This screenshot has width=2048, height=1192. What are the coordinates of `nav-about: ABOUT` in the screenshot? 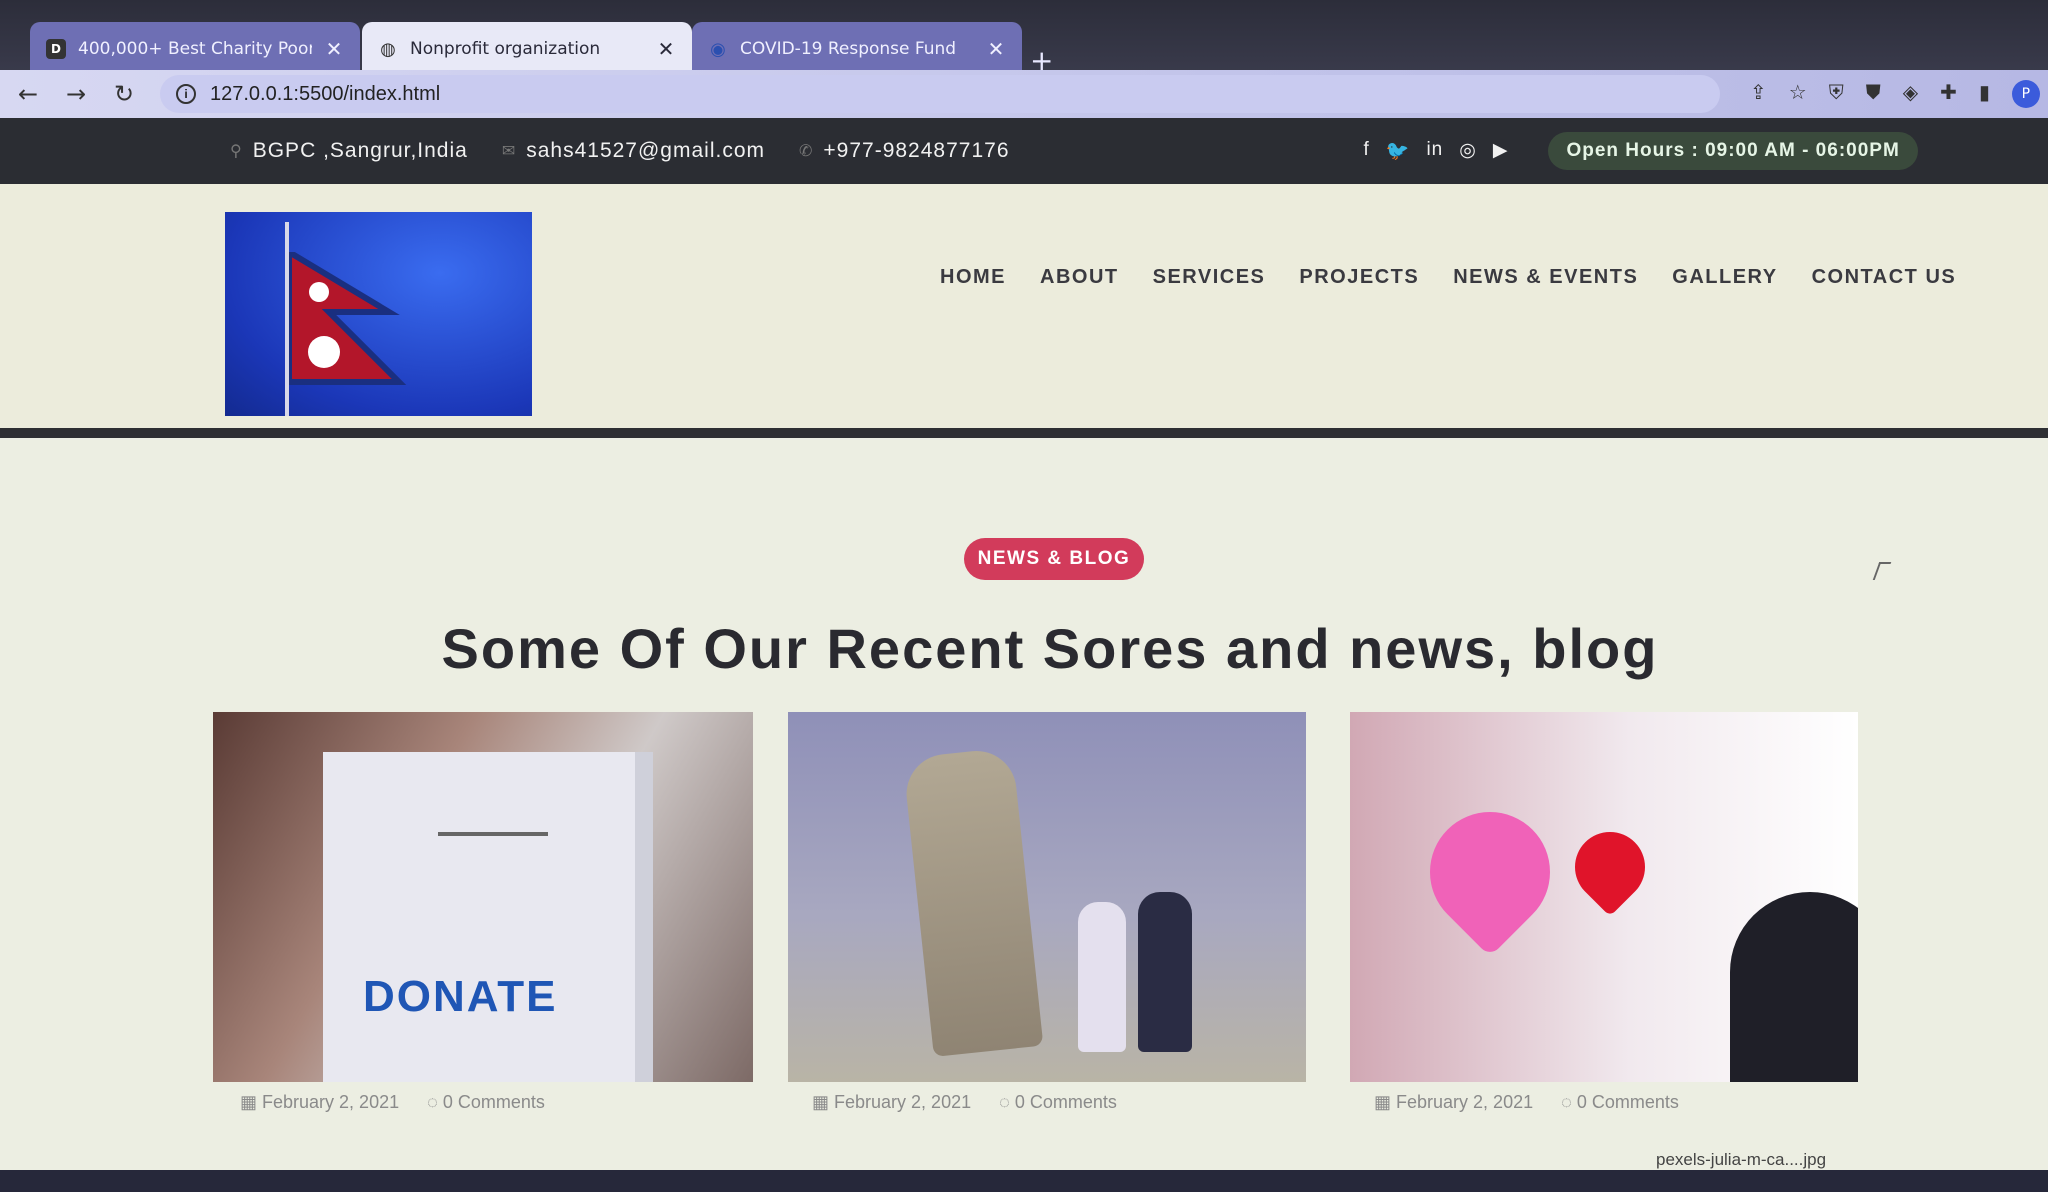 It's located at (1079, 277).